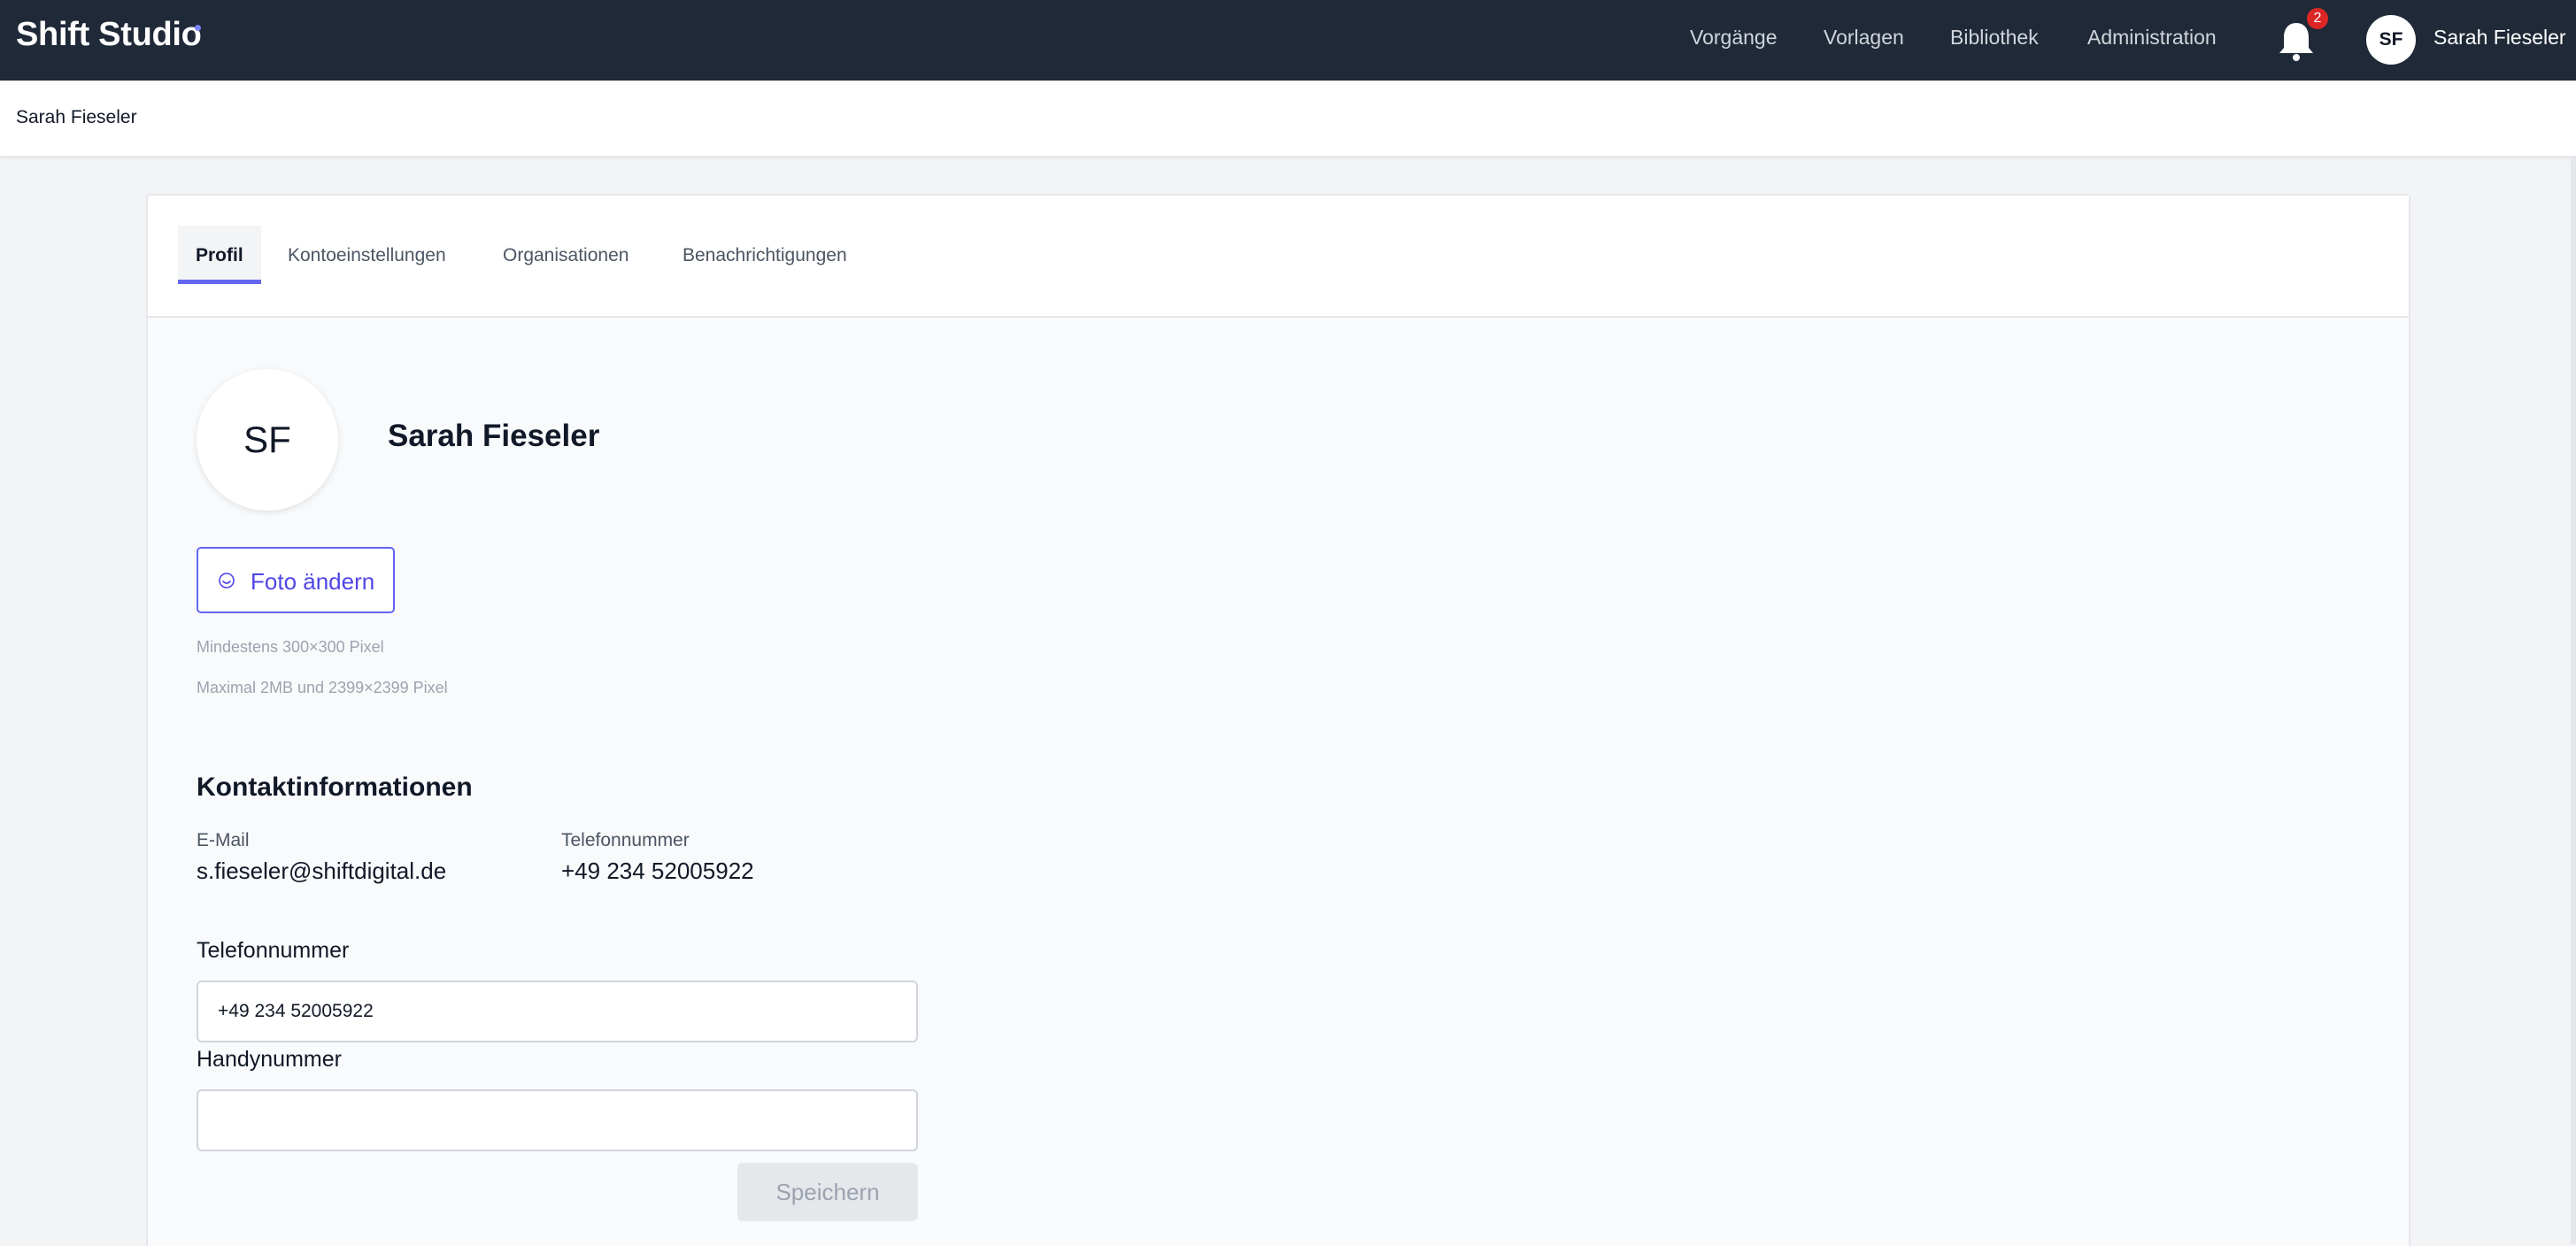 This screenshot has height=1246, width=2576. Describe the element at coordinates (2317, 18) in the screenshot. I see `notification-badge: 2` at that location.